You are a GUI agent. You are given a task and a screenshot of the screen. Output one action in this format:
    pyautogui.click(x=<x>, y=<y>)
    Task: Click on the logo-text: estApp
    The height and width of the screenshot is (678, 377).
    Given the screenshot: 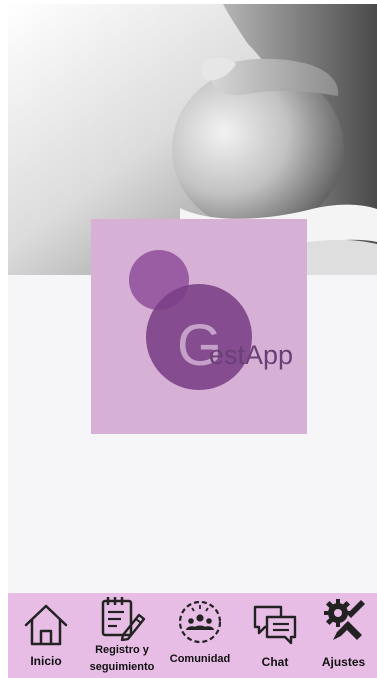 What is the action you would take?
    pyautogui.click(x=251, y=355)
    